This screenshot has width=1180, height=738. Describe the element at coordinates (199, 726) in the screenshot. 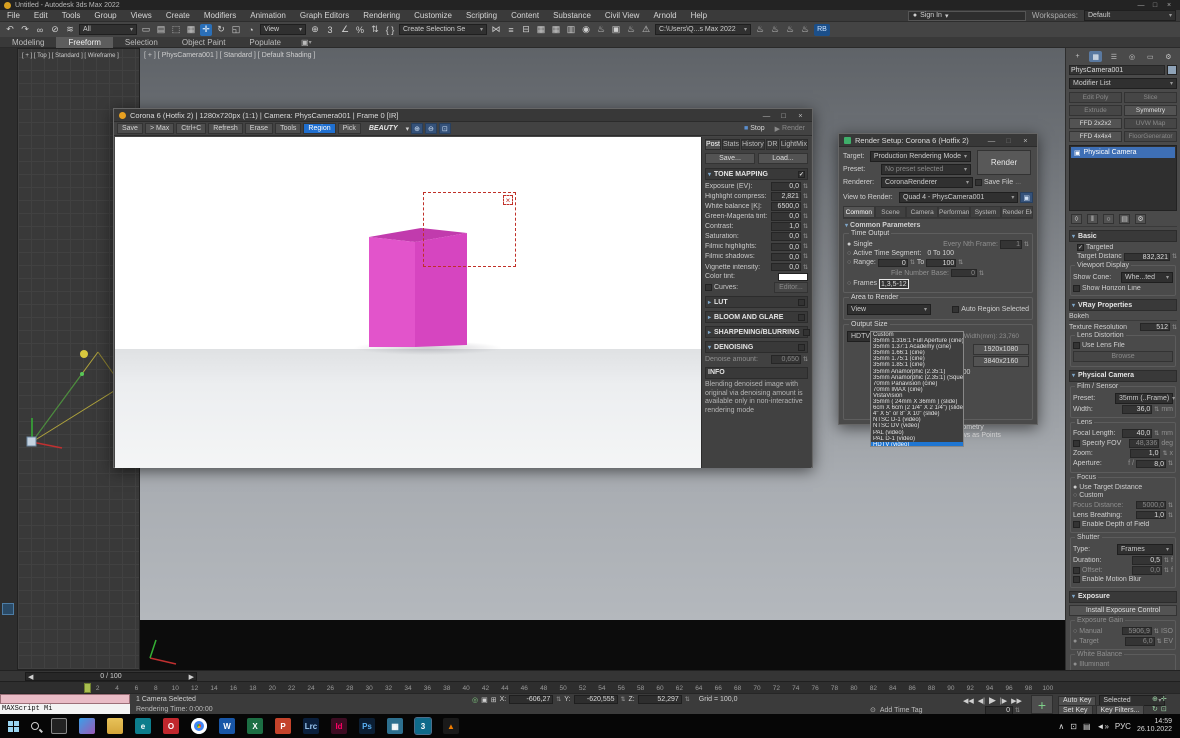

I see `chrome-icon` at that location.